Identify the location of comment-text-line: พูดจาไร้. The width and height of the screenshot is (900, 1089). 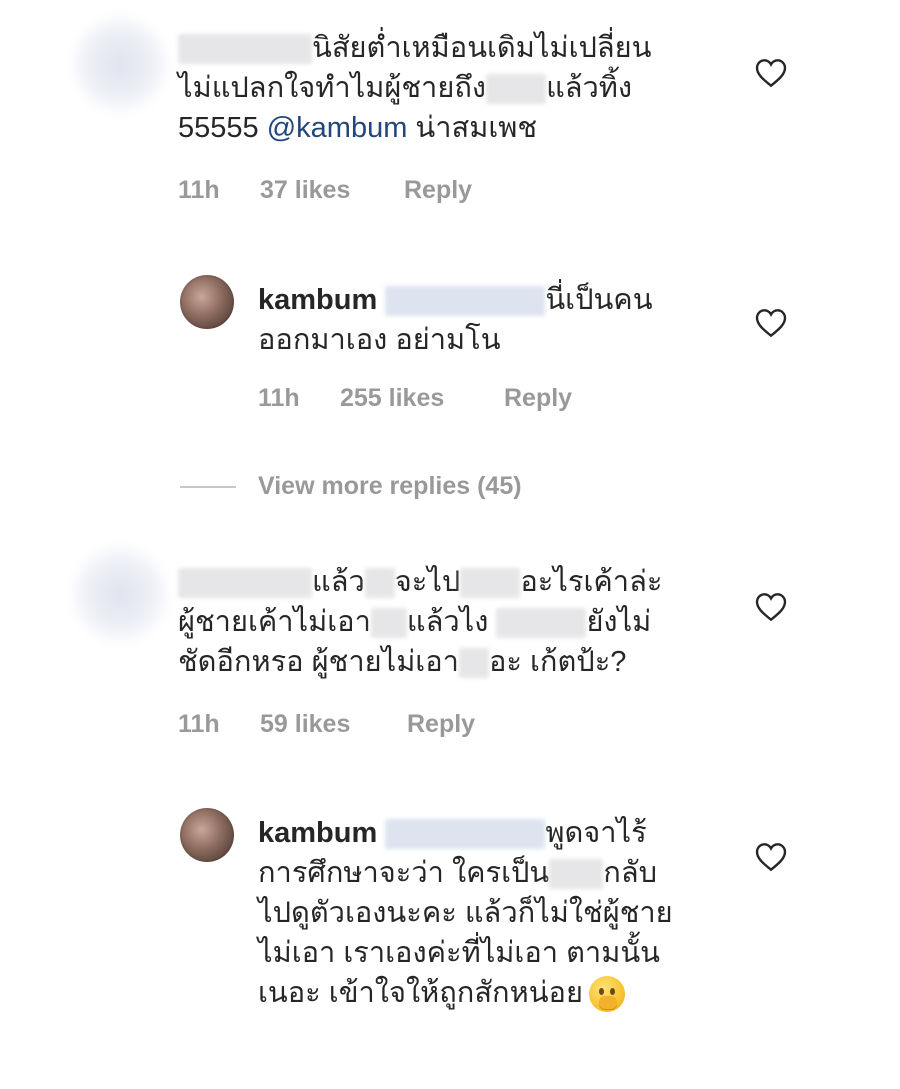
(596, 833).